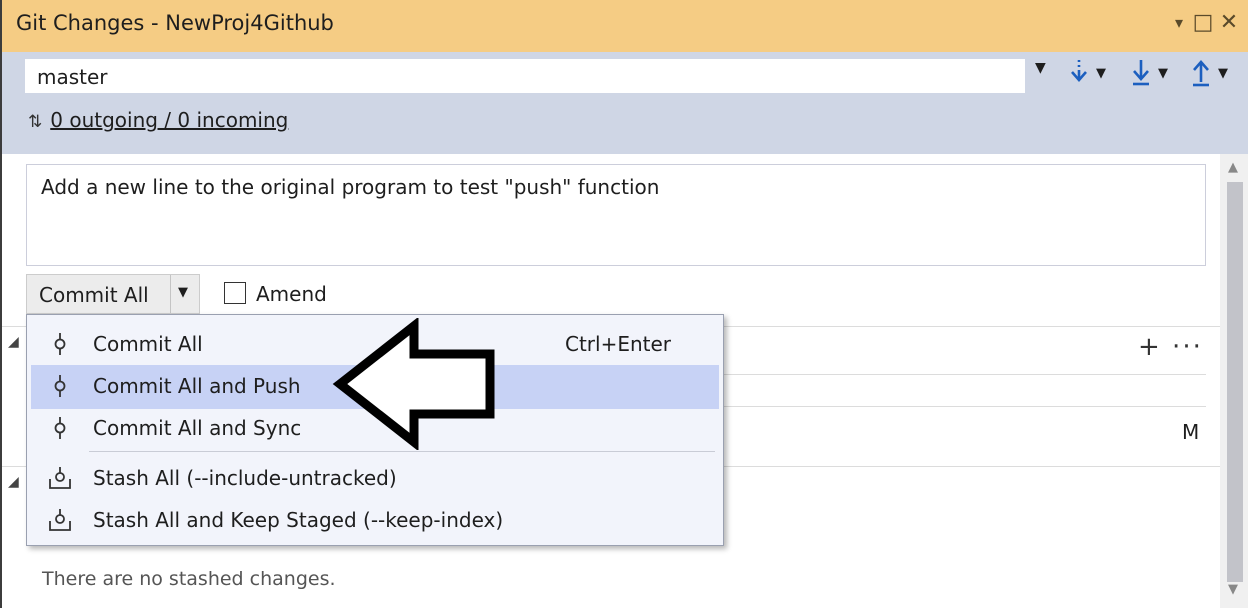 Image resolution: width=1248 pixels, height=608 pixels. I want to click on left-arrow-annotation, so click(413, 384).